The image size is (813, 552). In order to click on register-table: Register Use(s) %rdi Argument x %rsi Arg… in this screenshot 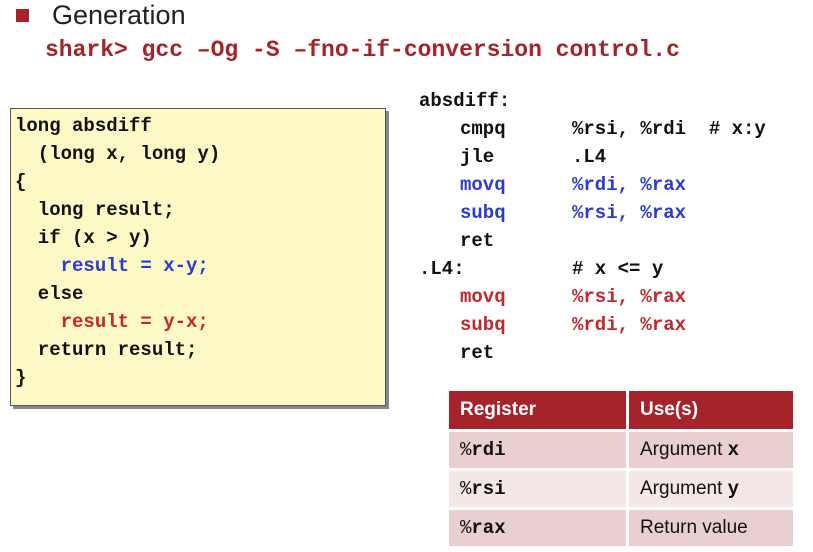, I will do `click(621, 468)`.